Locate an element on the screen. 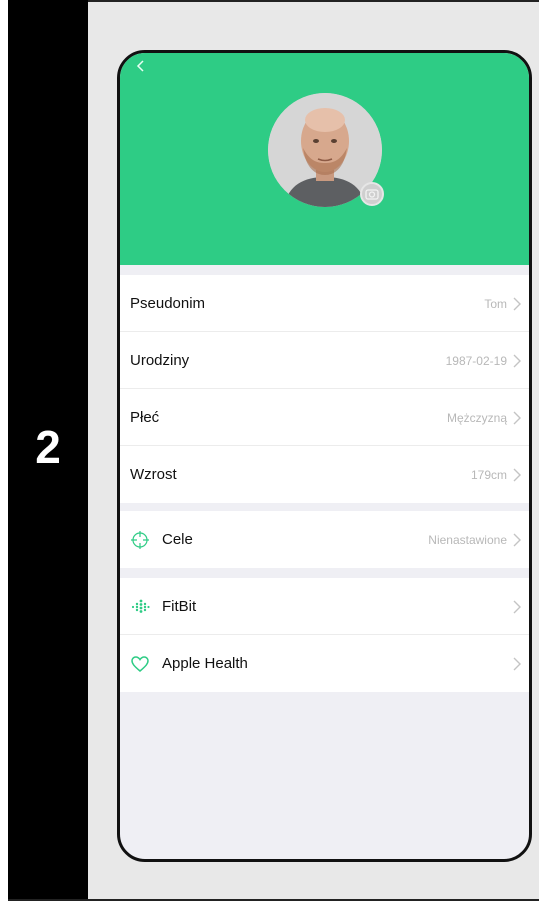  row-wzrost: Wzrost 179cm is located at coordinates (324, 474).